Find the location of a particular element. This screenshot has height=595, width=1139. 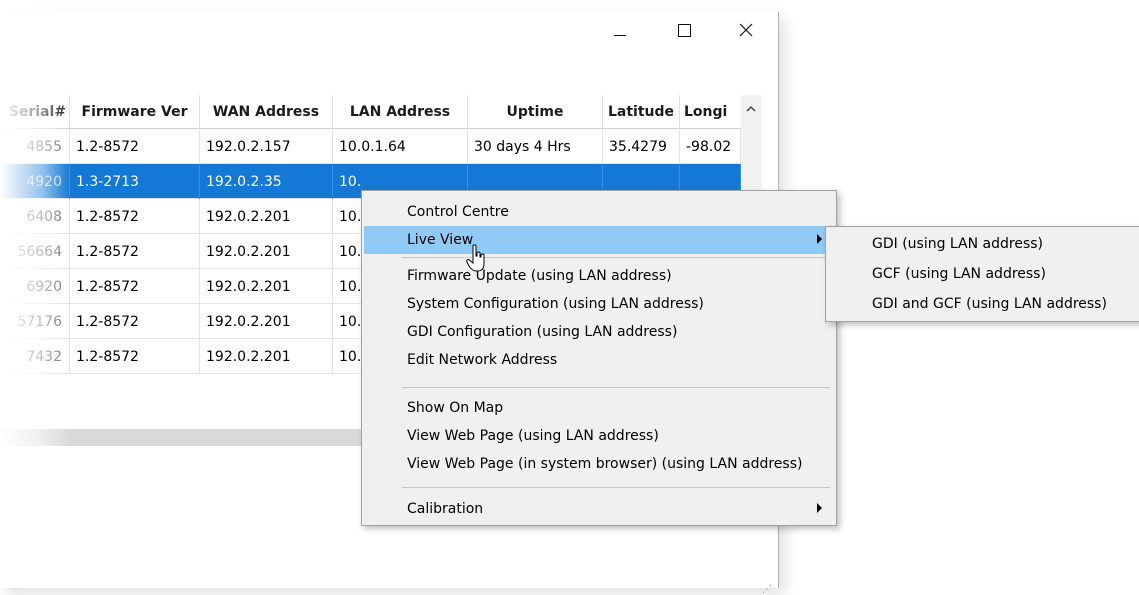

context-menu-item: View Web Page (using LAN address) is located at coordinates (599, 436).